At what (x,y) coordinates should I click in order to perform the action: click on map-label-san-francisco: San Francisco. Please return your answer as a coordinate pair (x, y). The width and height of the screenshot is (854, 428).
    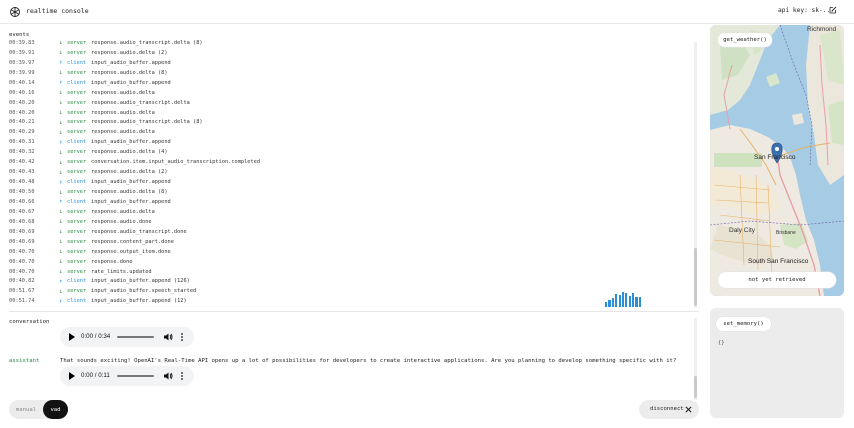
    Looking at the image, I should click on (775, 157).